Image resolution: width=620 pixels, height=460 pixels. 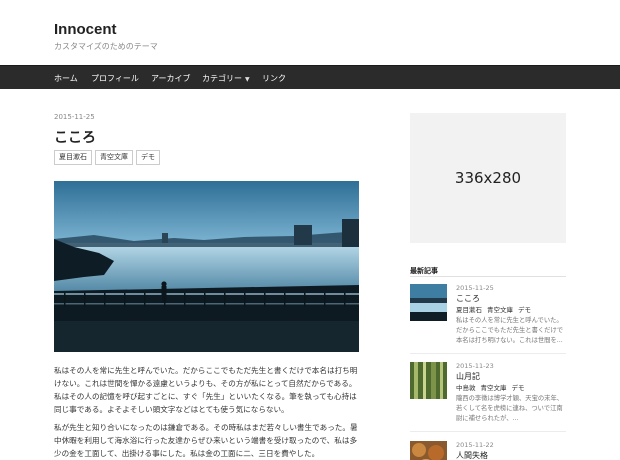 I want to click on post-tag: 夏目漱石, so click(x=73, y=157).